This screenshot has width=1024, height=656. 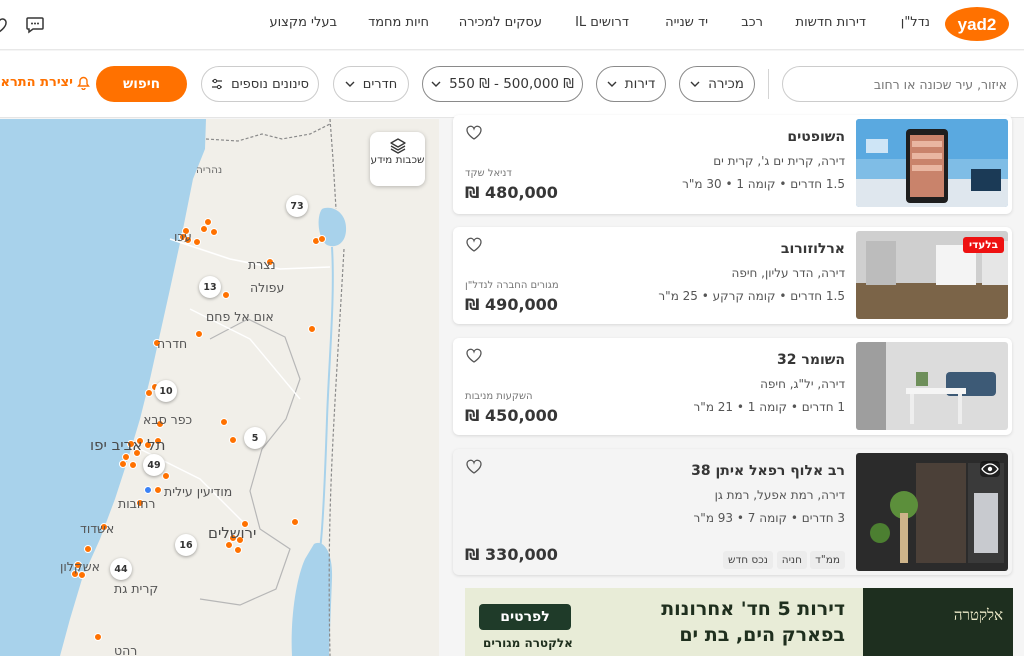 What do you see at coordinates (380, 84) in the screenshot?
I see `rooms-label: חדרים` at bounding box center [380, 84].